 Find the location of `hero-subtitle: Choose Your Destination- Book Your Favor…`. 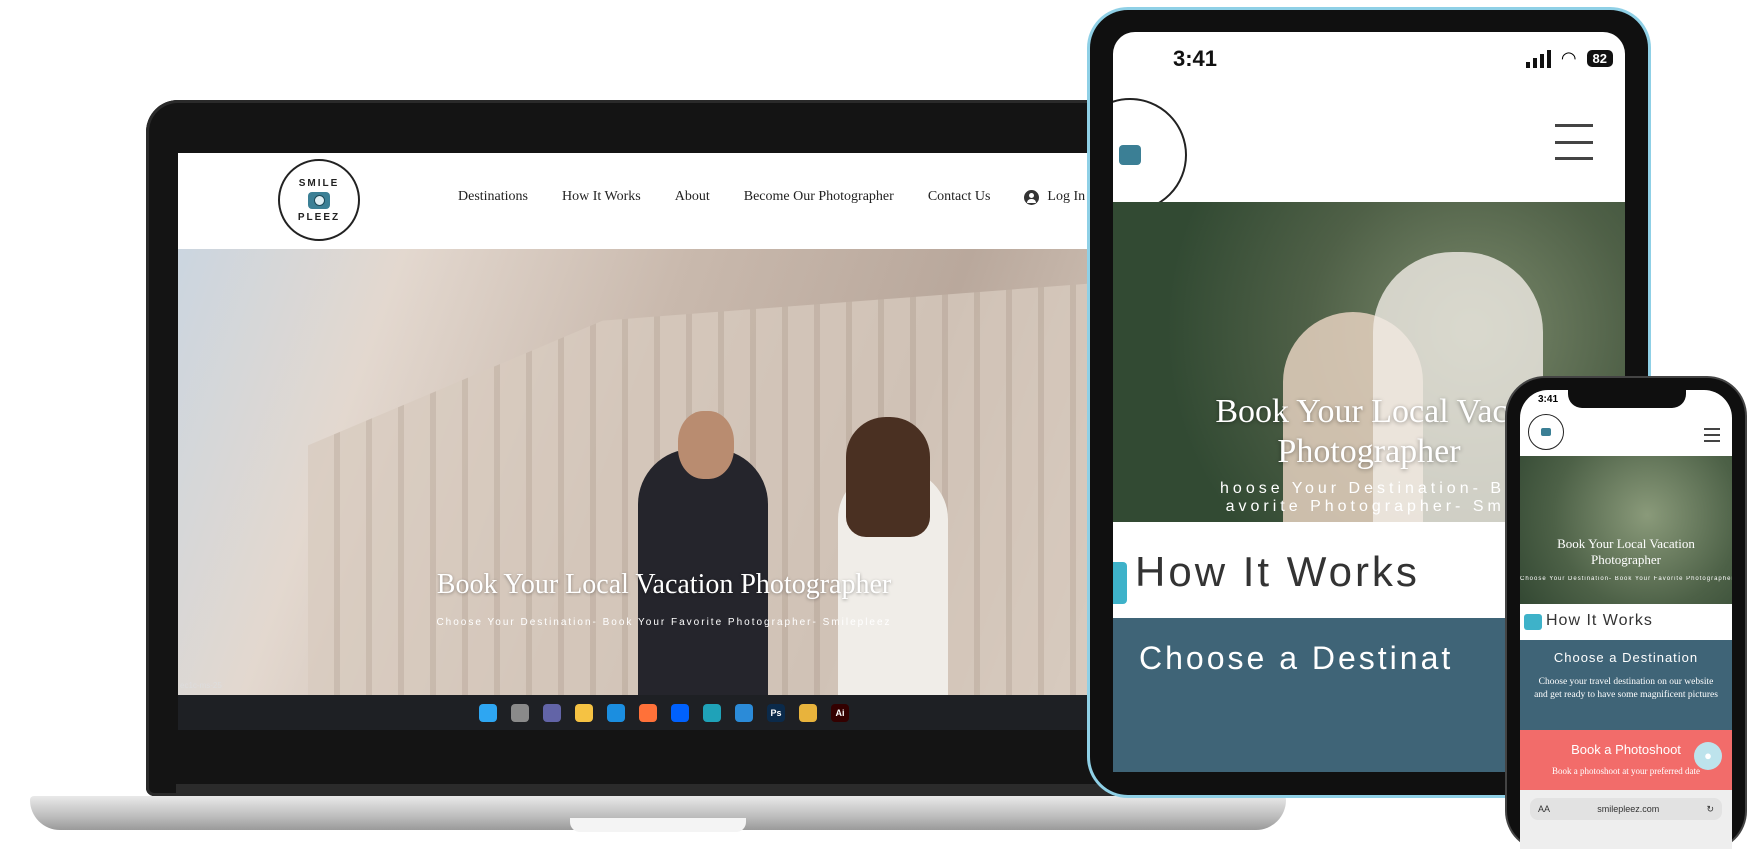

hero-subtitle: Choose Your Destination- Book Your Favor… is located at coordinates (664, 622).